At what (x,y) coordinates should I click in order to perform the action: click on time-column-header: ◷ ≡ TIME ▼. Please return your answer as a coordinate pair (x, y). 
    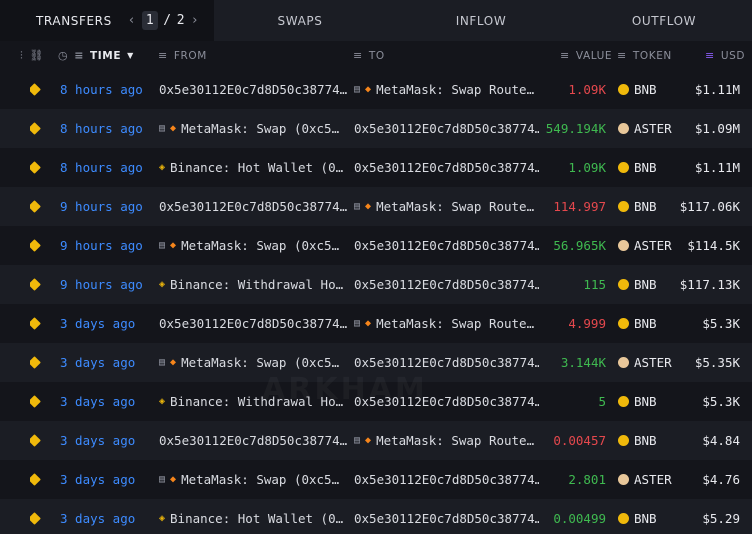
    Looking at the image, I should click on (96, 55).